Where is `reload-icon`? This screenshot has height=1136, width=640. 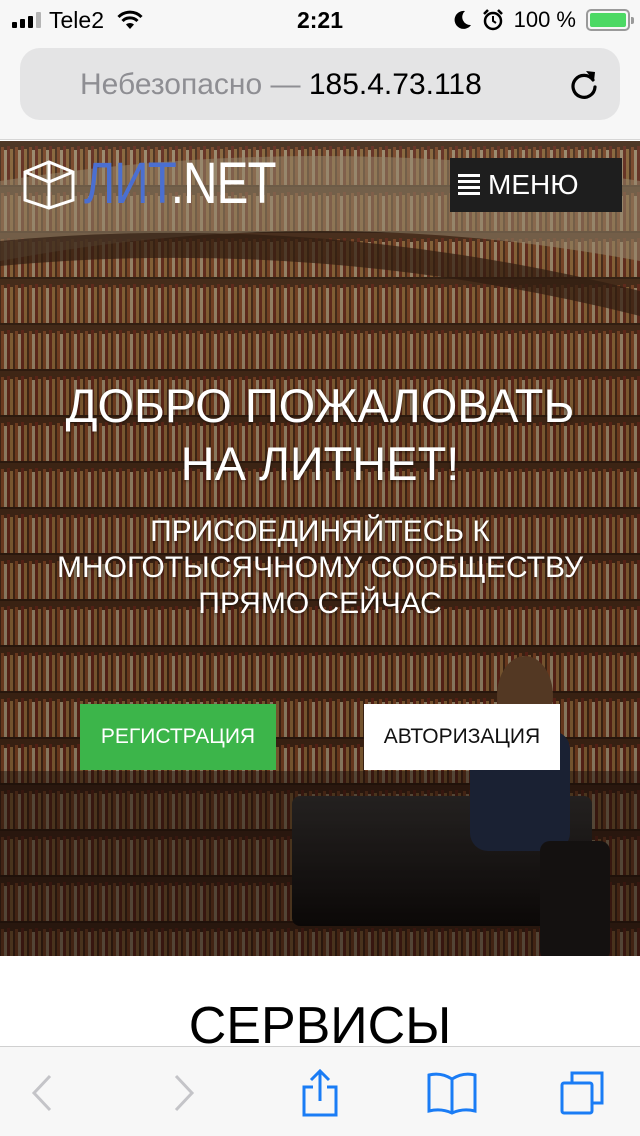
reload-icon is located at coordinates (584, 84).